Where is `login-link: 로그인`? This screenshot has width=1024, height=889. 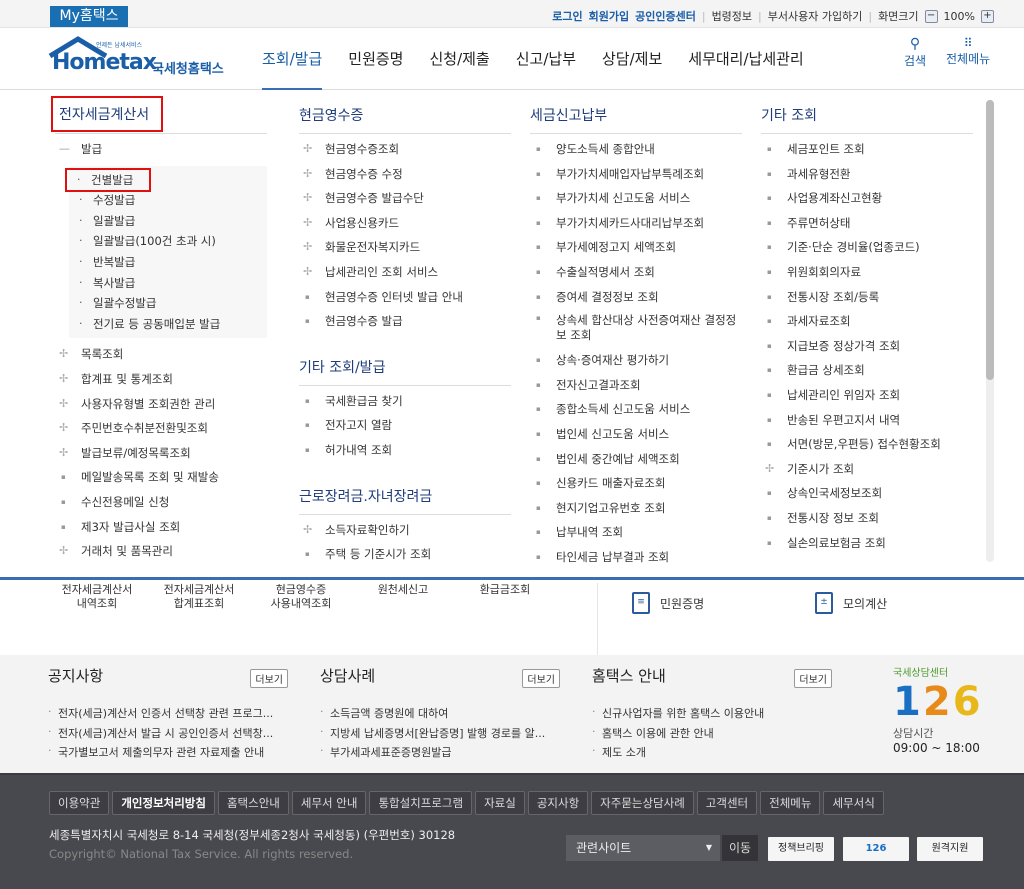
login-link: 로그인 is located at coordinates (567, 16).